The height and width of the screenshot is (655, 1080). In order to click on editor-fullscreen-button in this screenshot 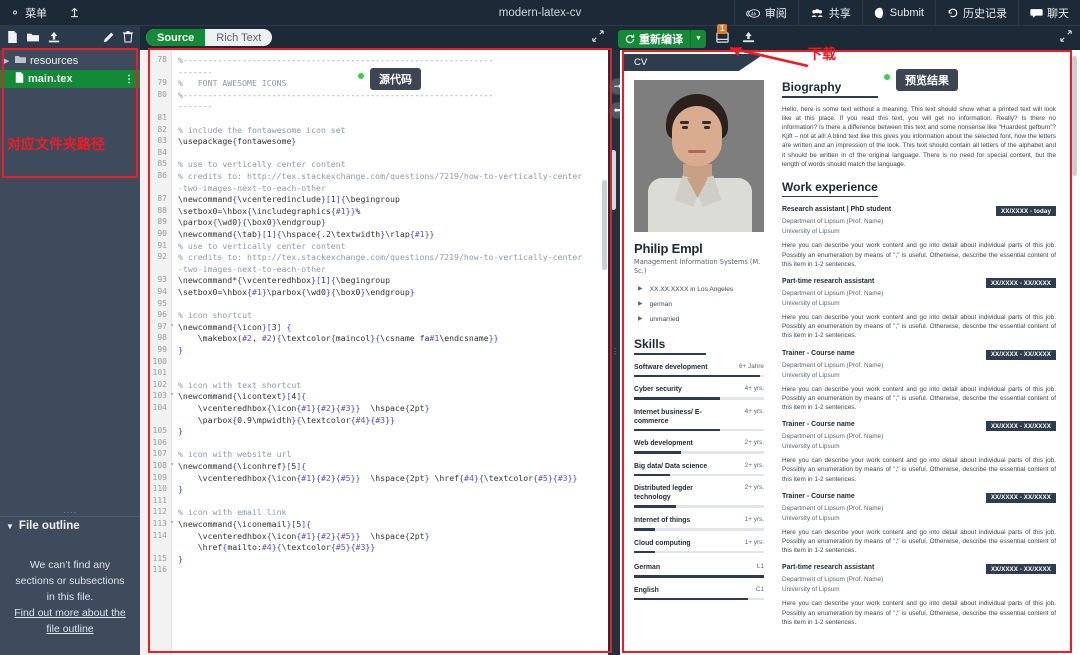, I will do `click(598, 37)`.